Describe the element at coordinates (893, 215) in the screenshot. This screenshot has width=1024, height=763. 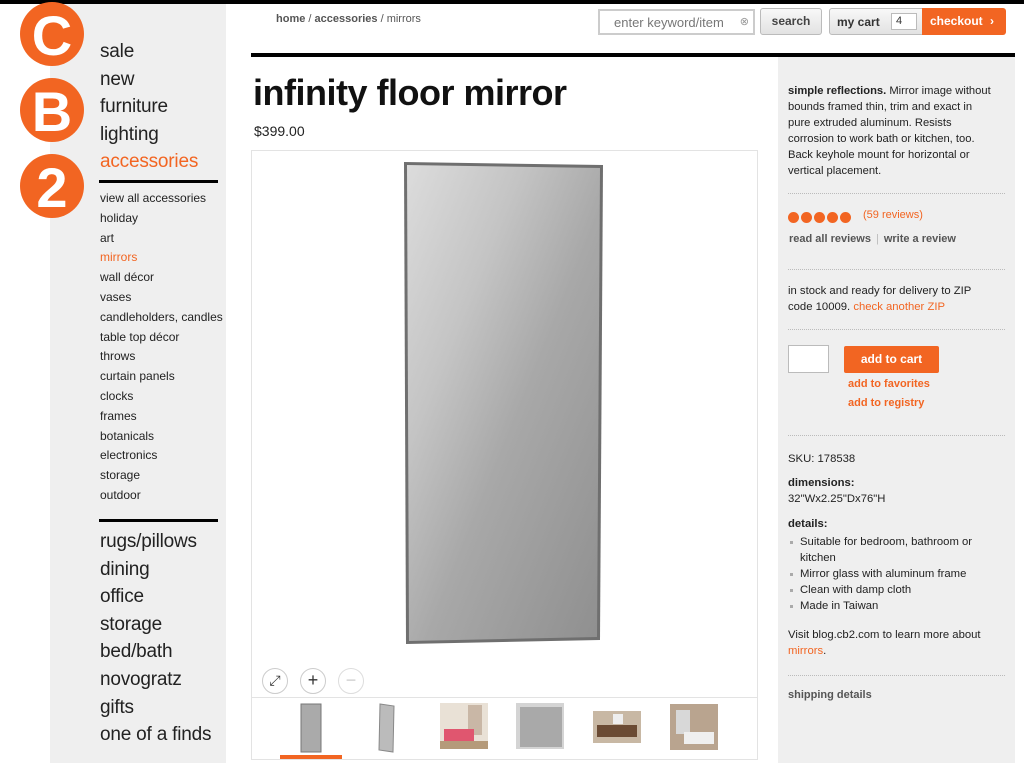
I see `reviews-count-link: (59 reviews)` at that location.